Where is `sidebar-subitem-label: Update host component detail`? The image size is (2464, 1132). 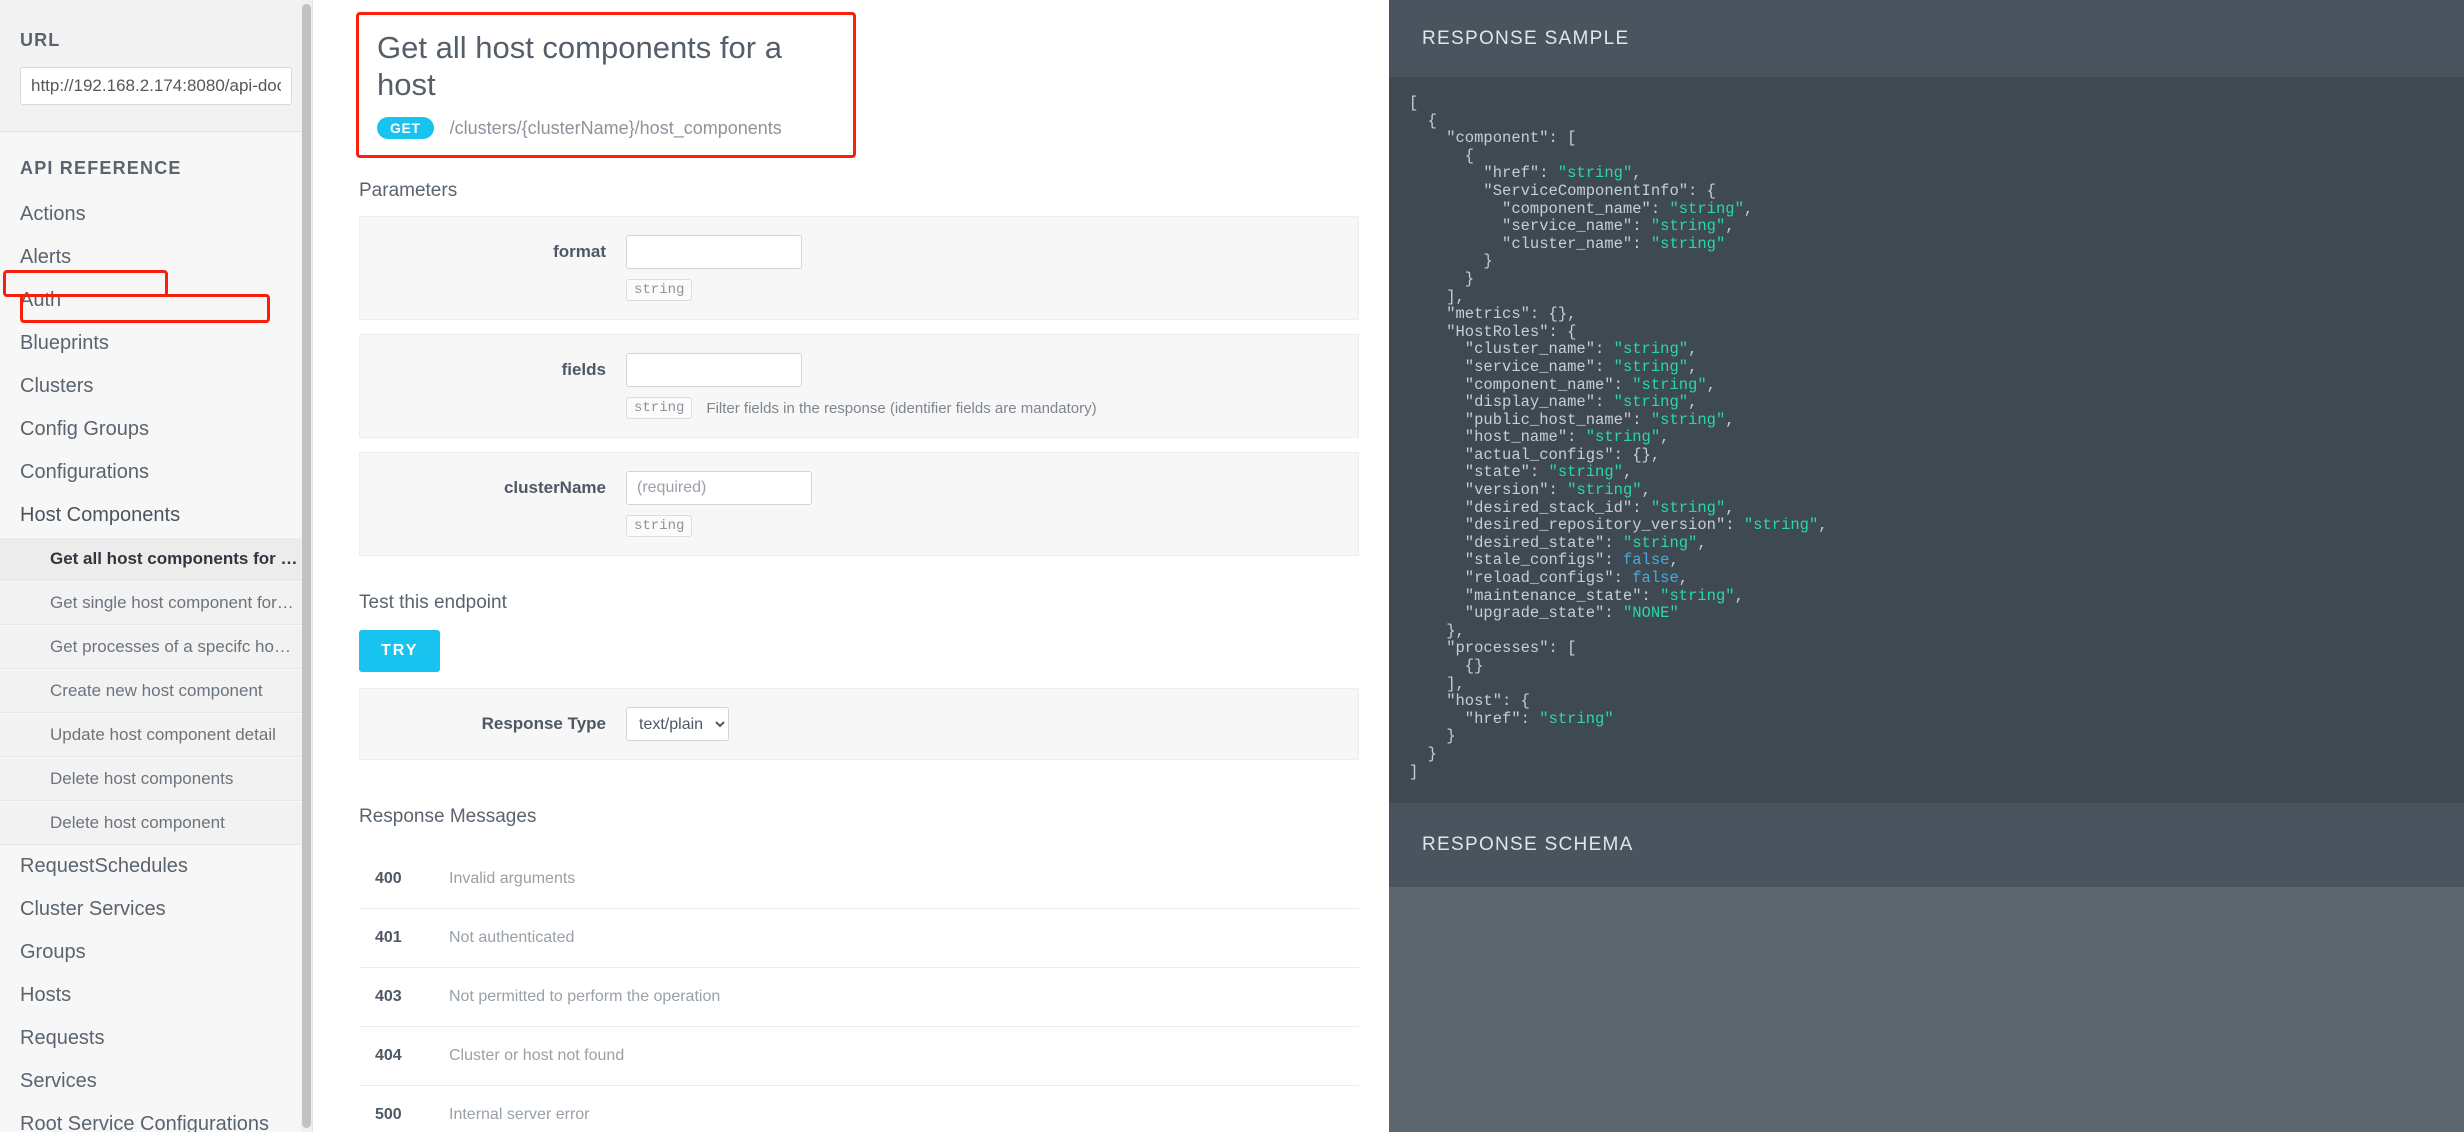 sidebar-subitem-label: Update host component detail is located at coordinates (163, 734).